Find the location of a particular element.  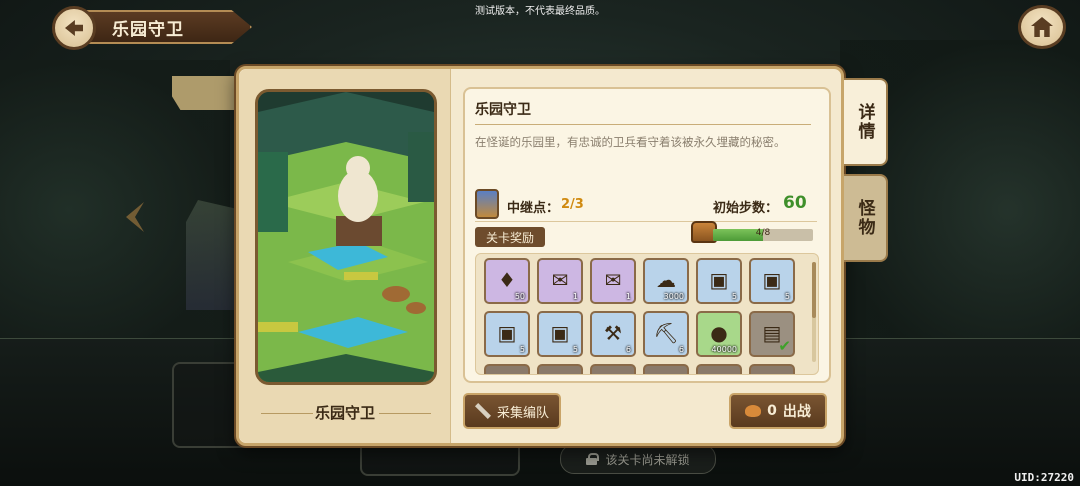

collect-team-label: 采集编队 is located at coordinates (522, 413).